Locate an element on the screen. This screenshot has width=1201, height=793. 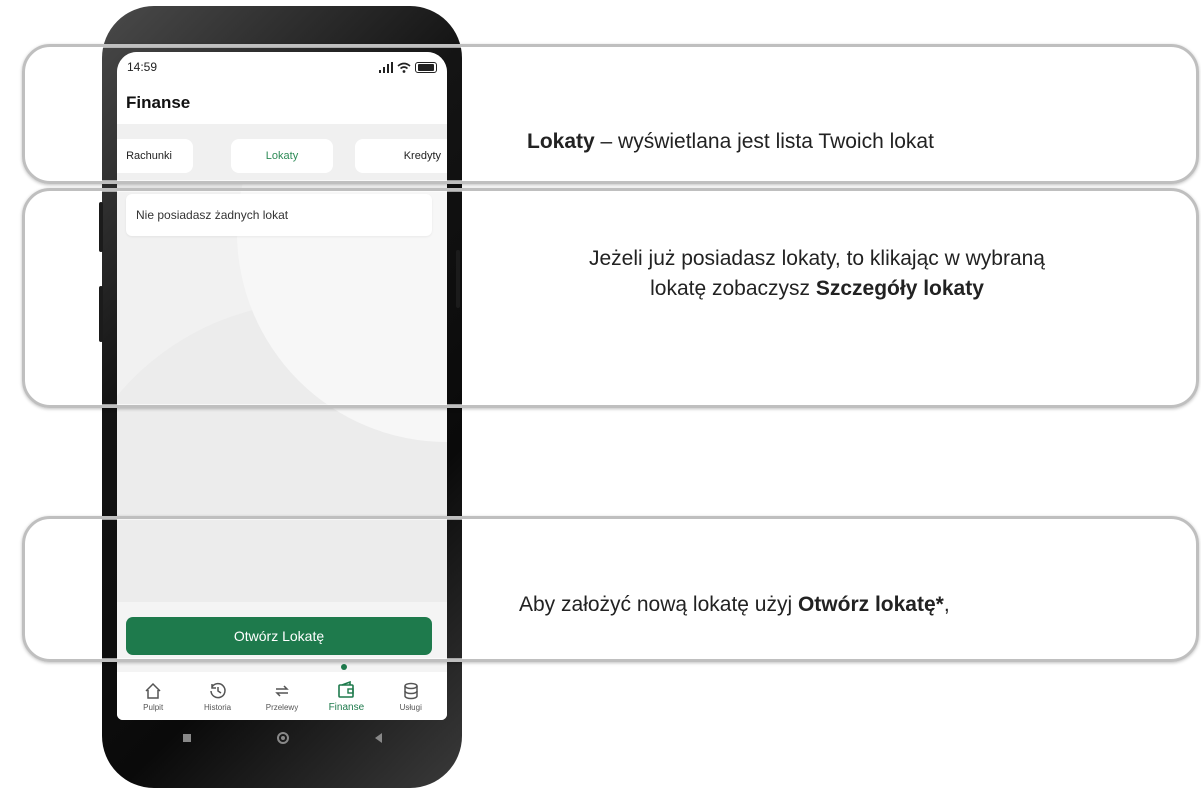
nav-item-przelewy: Przelewy is located at coordinates (282, 696).